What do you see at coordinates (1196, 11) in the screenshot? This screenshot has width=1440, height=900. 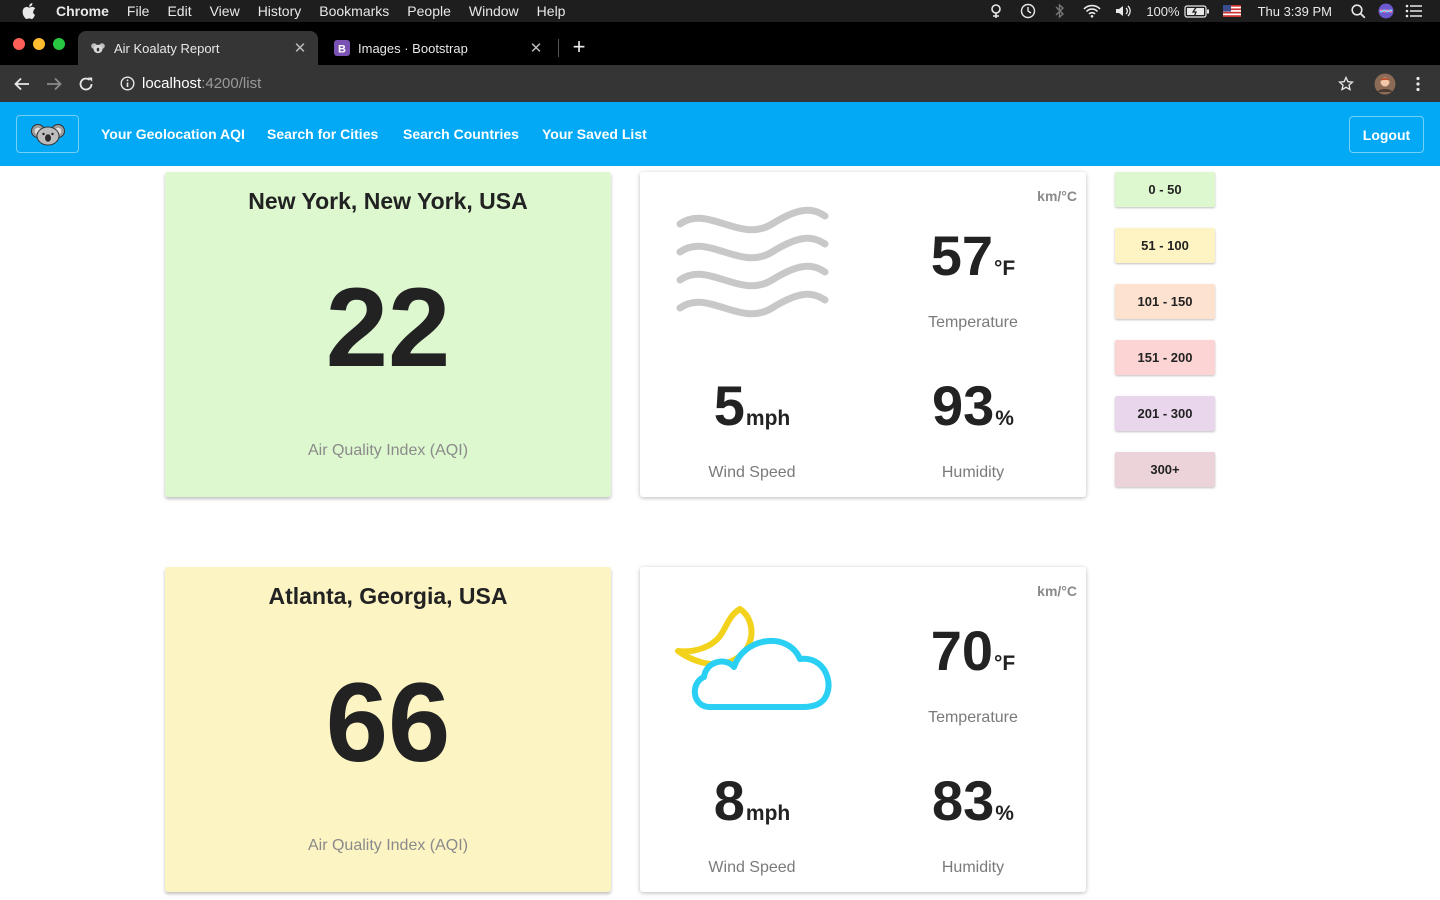 I see `battery-icon` at bounding box center [1196, 11].